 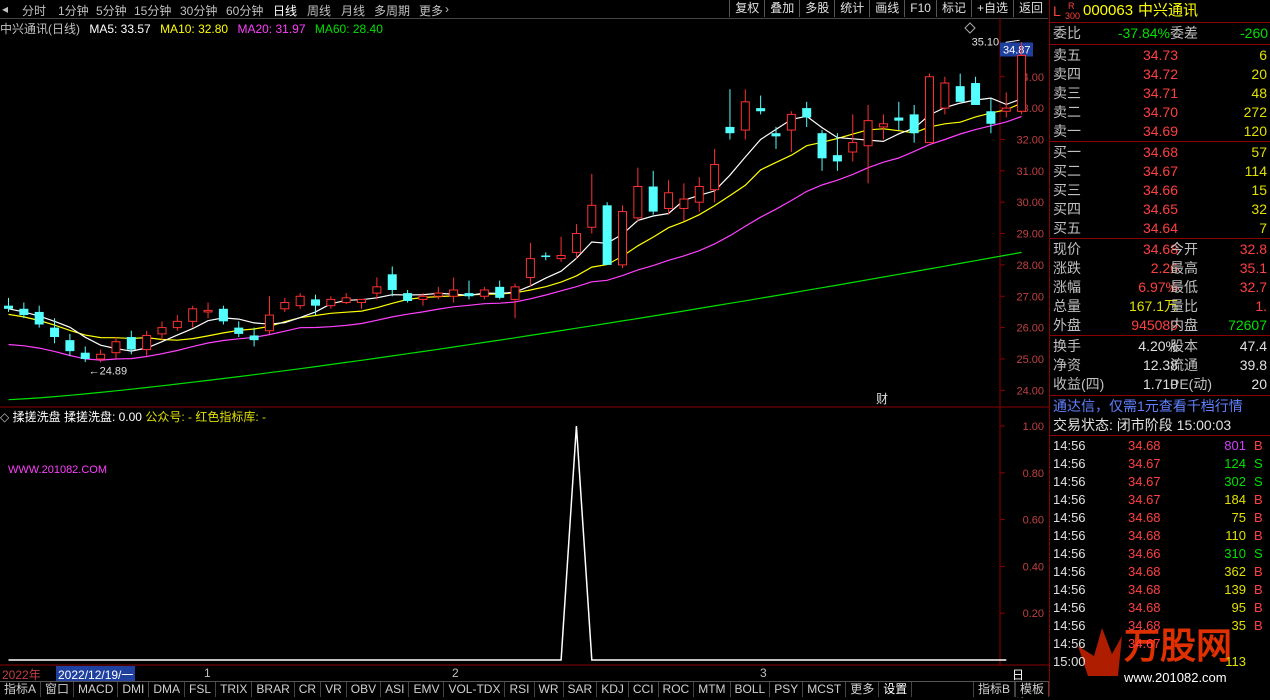 I want to click on toolbar-arrow-icon: ◂, so click(x=5, y=9).